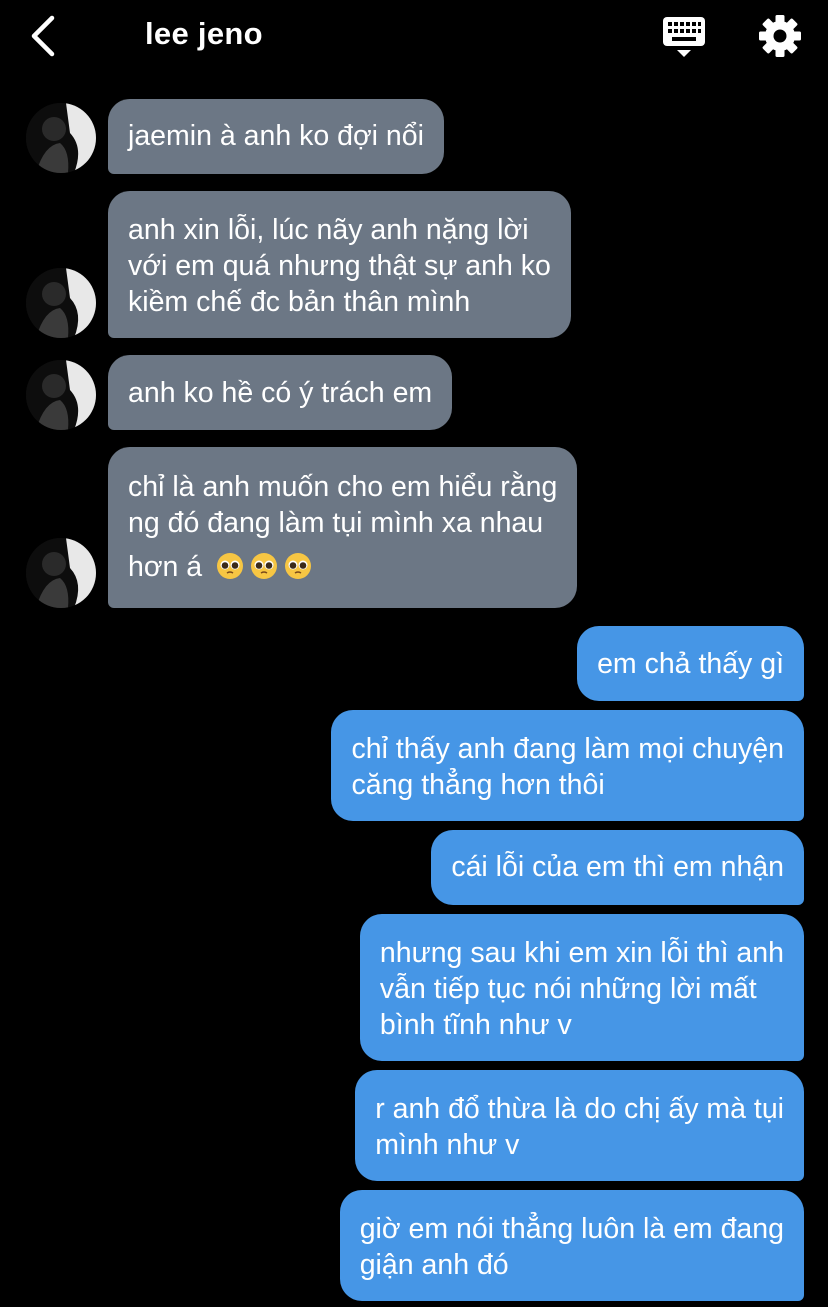 The image size is (828, 1307). What do you see at coordinates (165, 567) in the screenshot?
I see `message-line: hơn á` at bounding box center [165, 567].